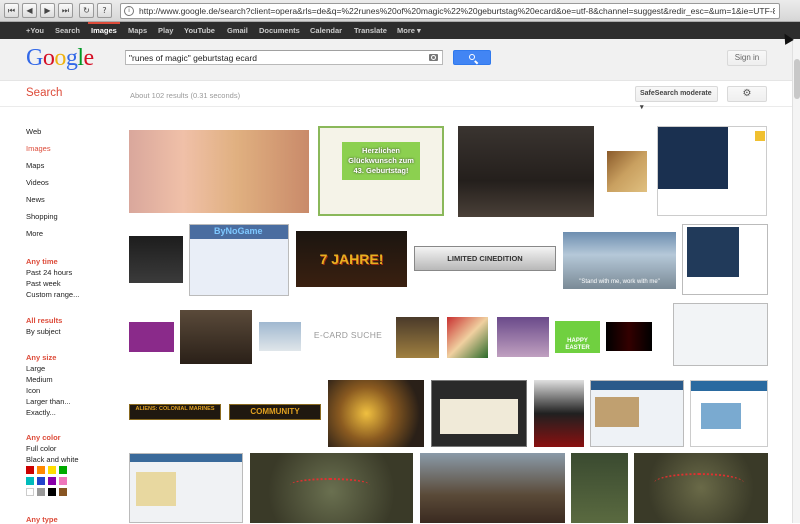 The height and width of the screenshot is (524, 800). Describe the element at coordinates (279, 30) in the screenshot. I see `gbar-documents: Documents` at that location.